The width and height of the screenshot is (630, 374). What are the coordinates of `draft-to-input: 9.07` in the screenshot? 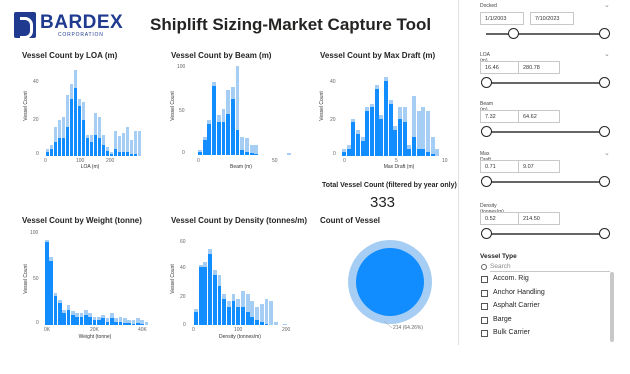 It's located at (539, 166).